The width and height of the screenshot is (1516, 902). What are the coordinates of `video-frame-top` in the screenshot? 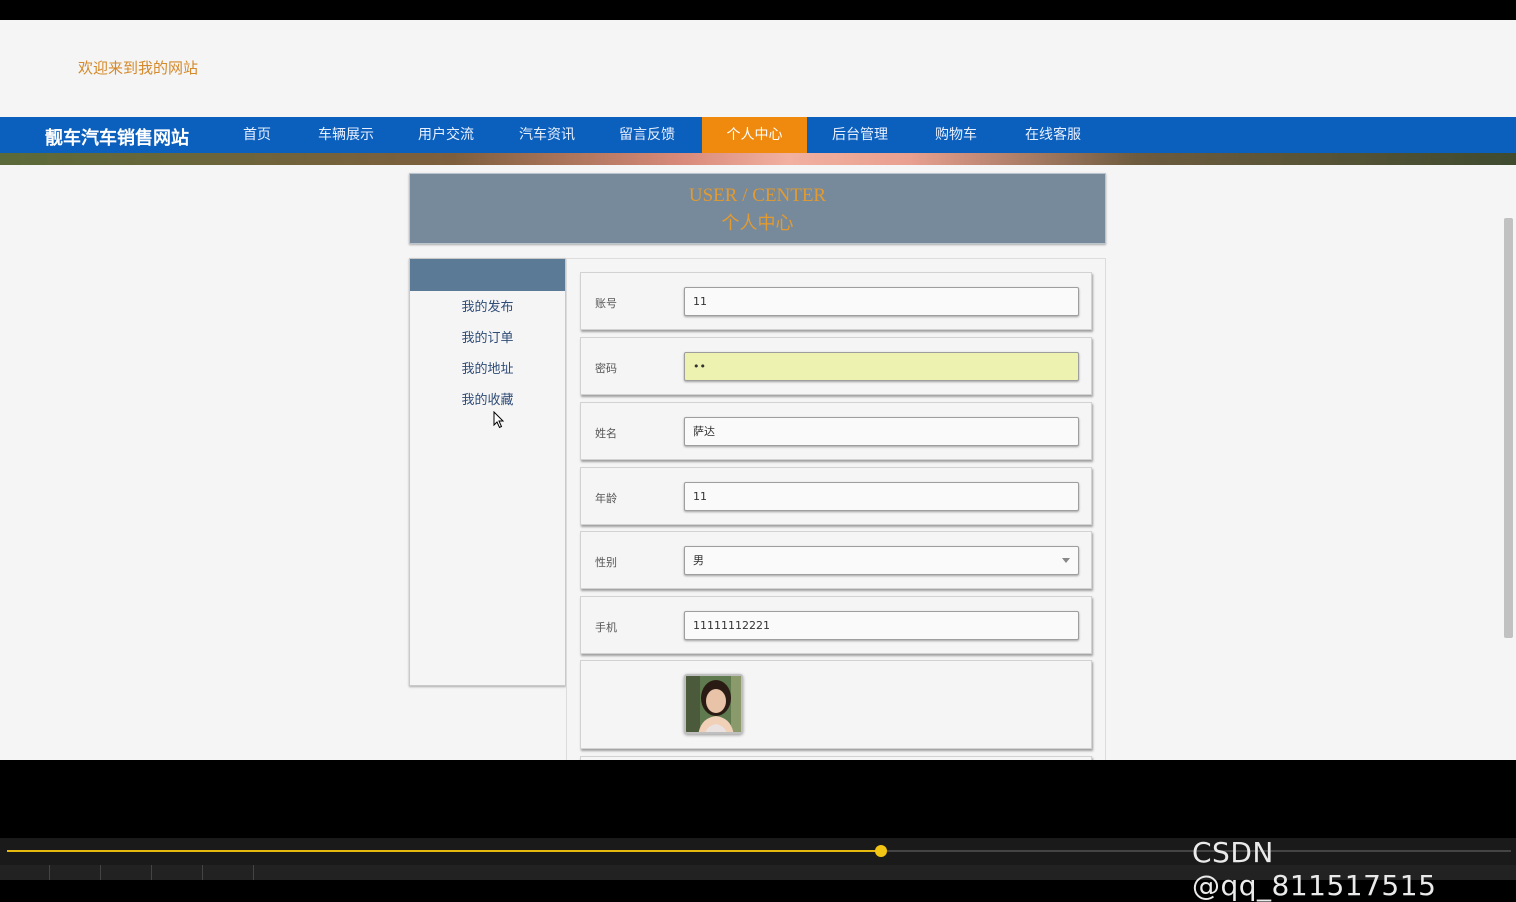 It's located at (758, 10).